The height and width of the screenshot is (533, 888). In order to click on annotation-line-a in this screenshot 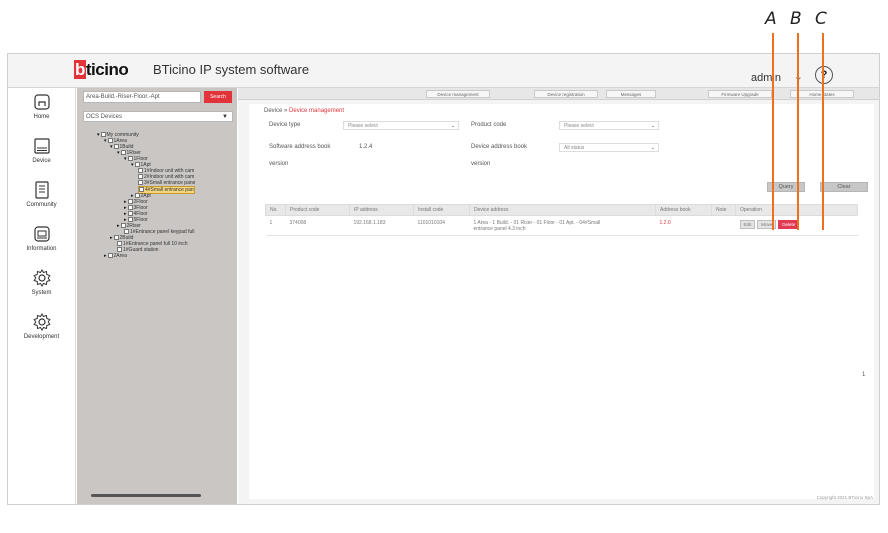, I will do `click(773, 131)`.